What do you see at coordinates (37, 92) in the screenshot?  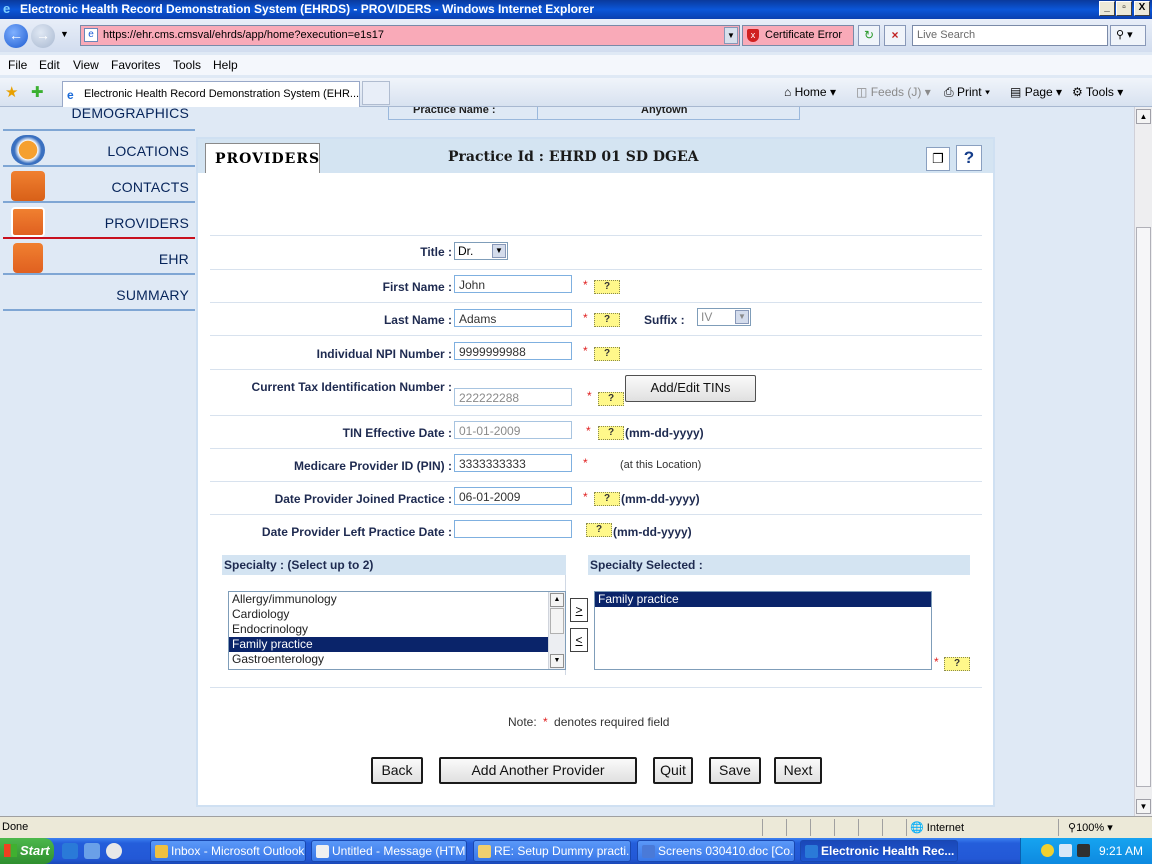 I see `add-favorite-icon: ✚` at bounding box center [37, 92].